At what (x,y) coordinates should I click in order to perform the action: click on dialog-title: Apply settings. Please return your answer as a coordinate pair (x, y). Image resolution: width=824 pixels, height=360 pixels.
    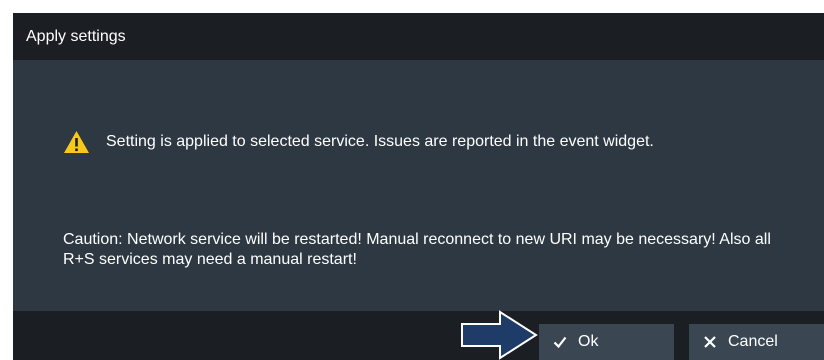
    Looking at the image, I should click on (76, 36).